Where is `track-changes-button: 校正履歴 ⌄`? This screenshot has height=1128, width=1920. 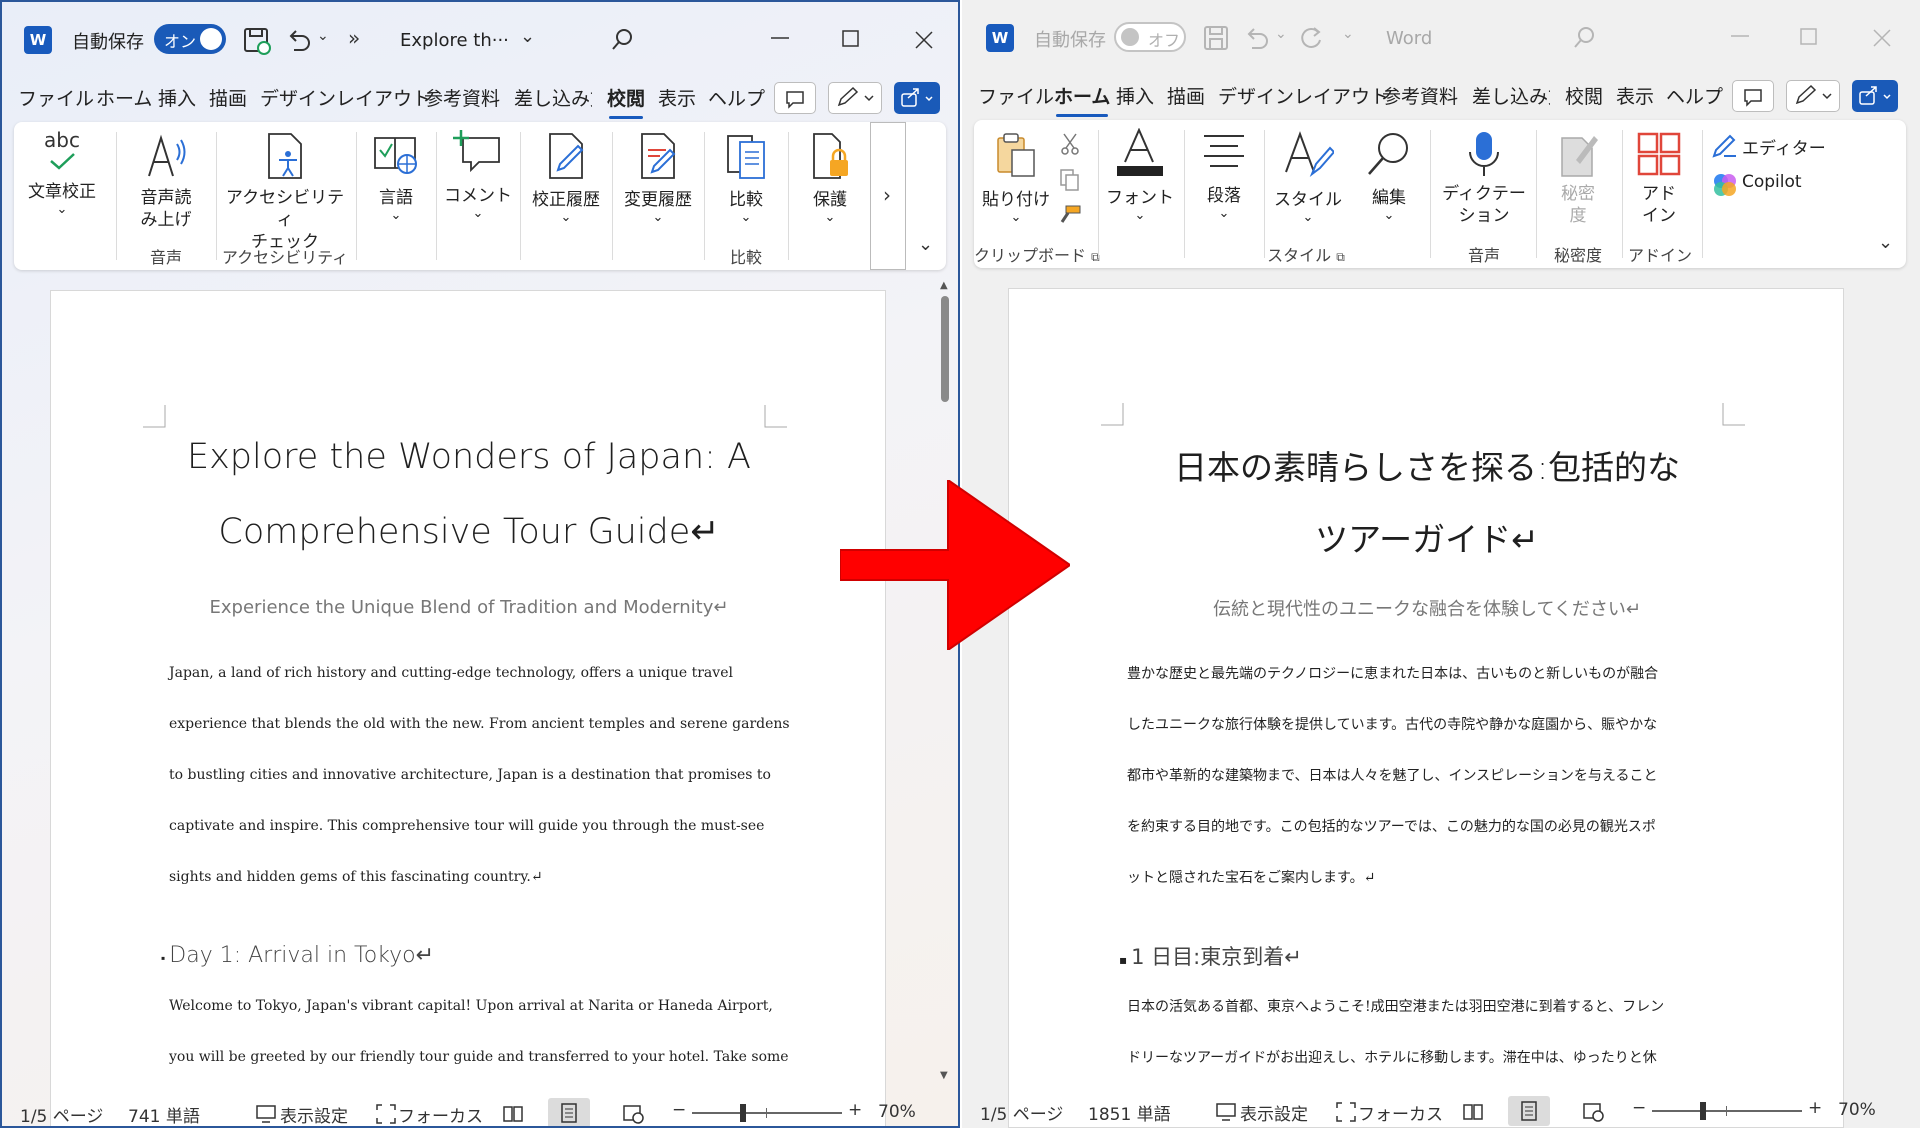
track-changes-button: 校正履歴 ⌄ is located at coordinates (566, 178).